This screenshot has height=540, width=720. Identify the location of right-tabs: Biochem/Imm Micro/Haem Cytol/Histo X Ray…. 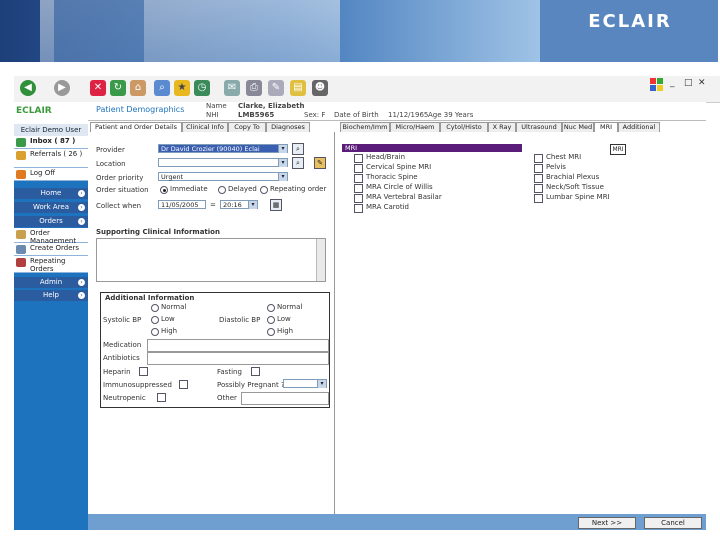
(523, 127).